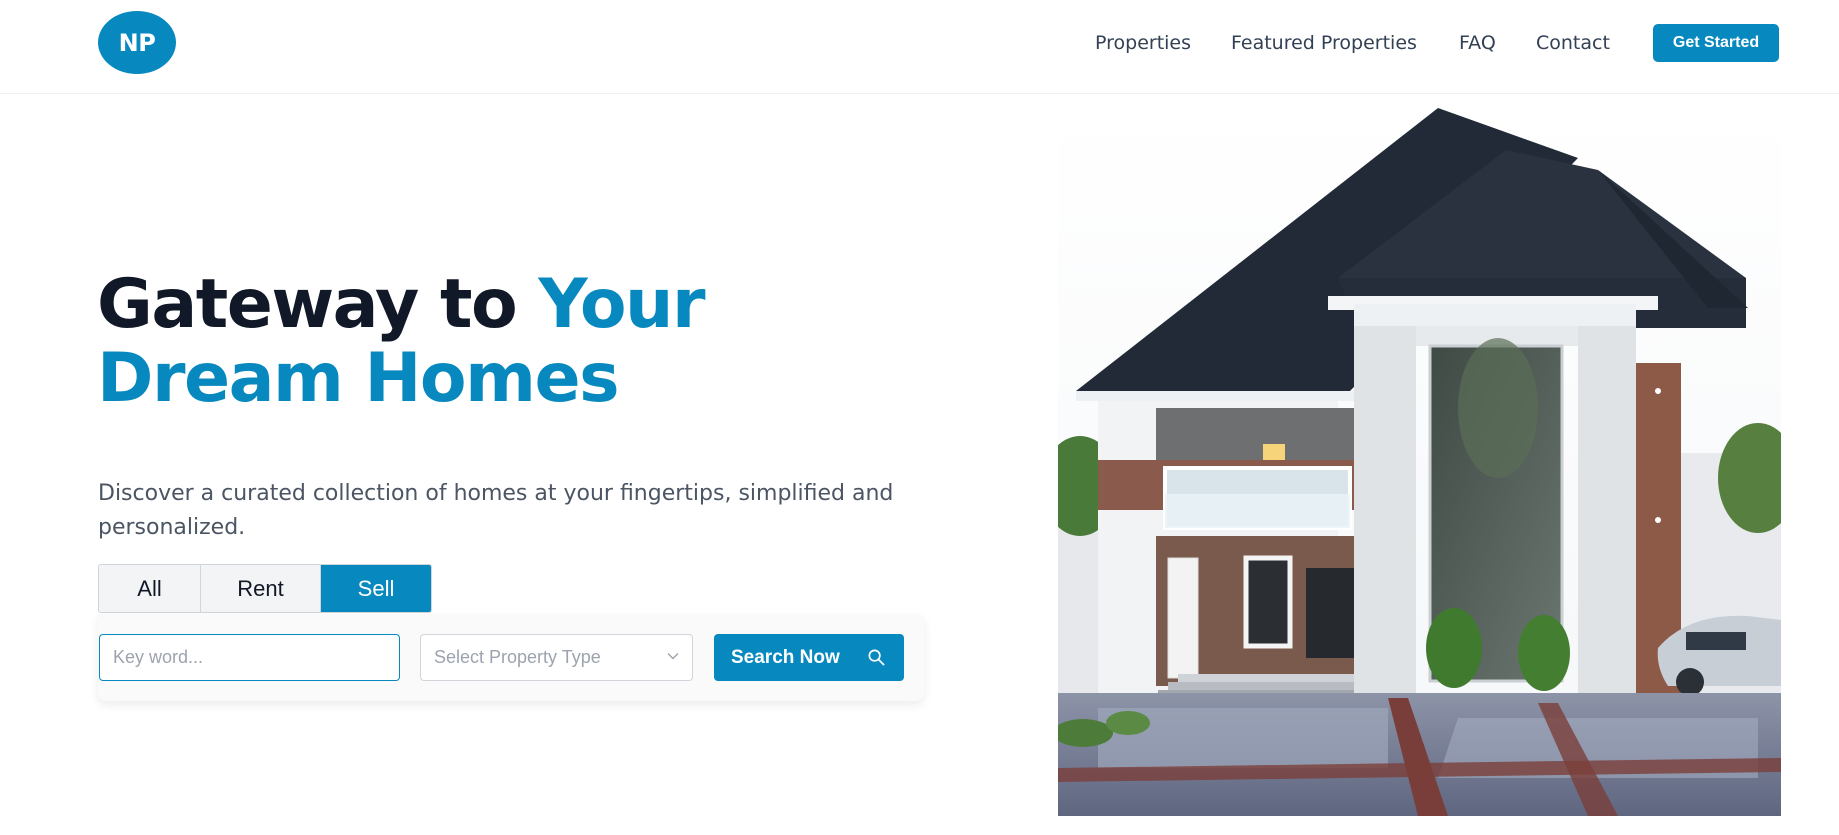 This screenshot has height=835, width=1839. I want to click on property-type-select: Select Property Type, so click(556, 657).